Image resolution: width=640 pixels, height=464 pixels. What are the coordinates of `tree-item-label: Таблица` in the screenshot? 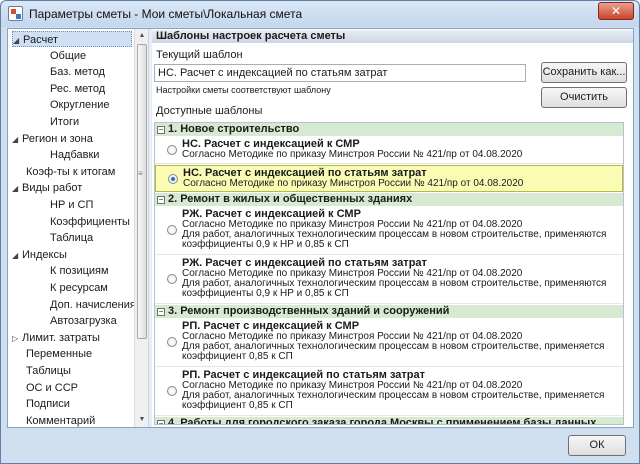 It's located at (72, 238).